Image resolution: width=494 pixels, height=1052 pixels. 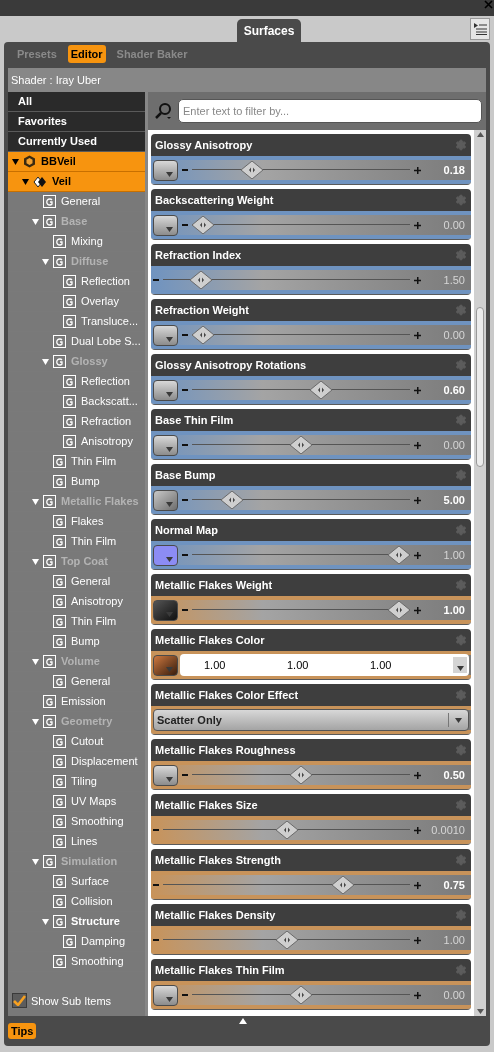 I want to click on tree-item: Flakes, so click(x=76, y=522).